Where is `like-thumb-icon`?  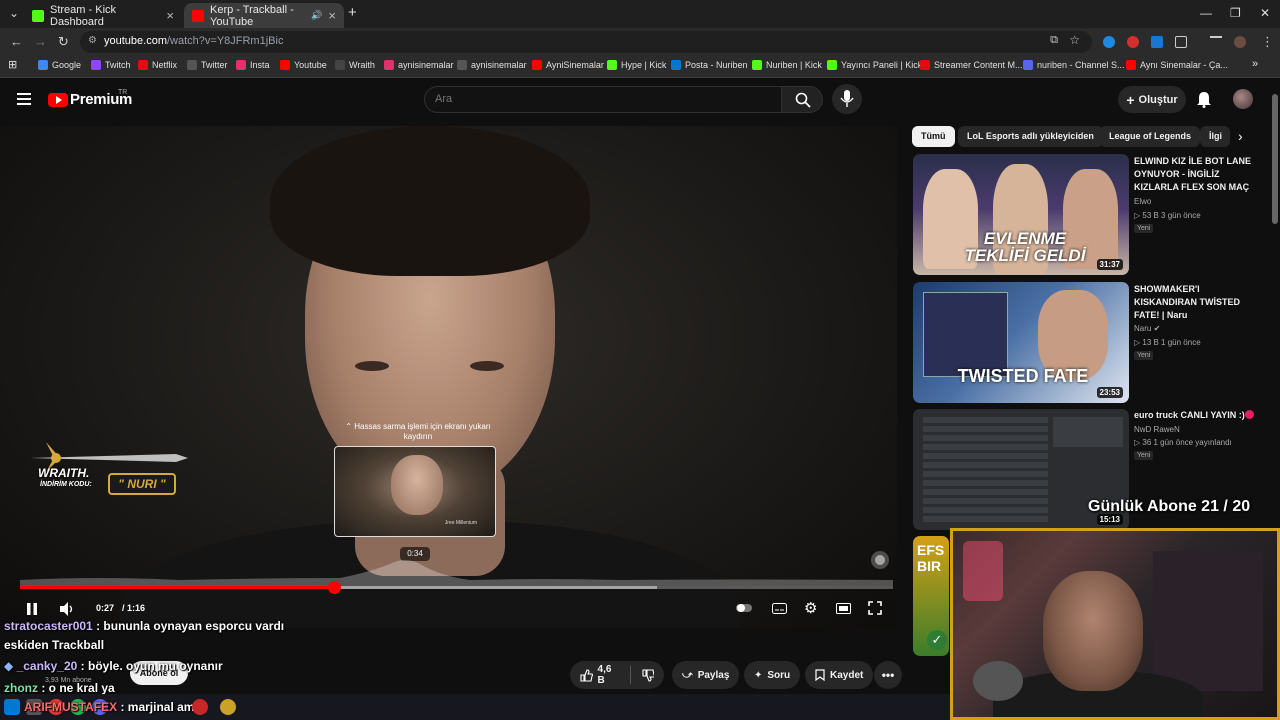
like-thumb-icon is located at coordinates (586, 675).